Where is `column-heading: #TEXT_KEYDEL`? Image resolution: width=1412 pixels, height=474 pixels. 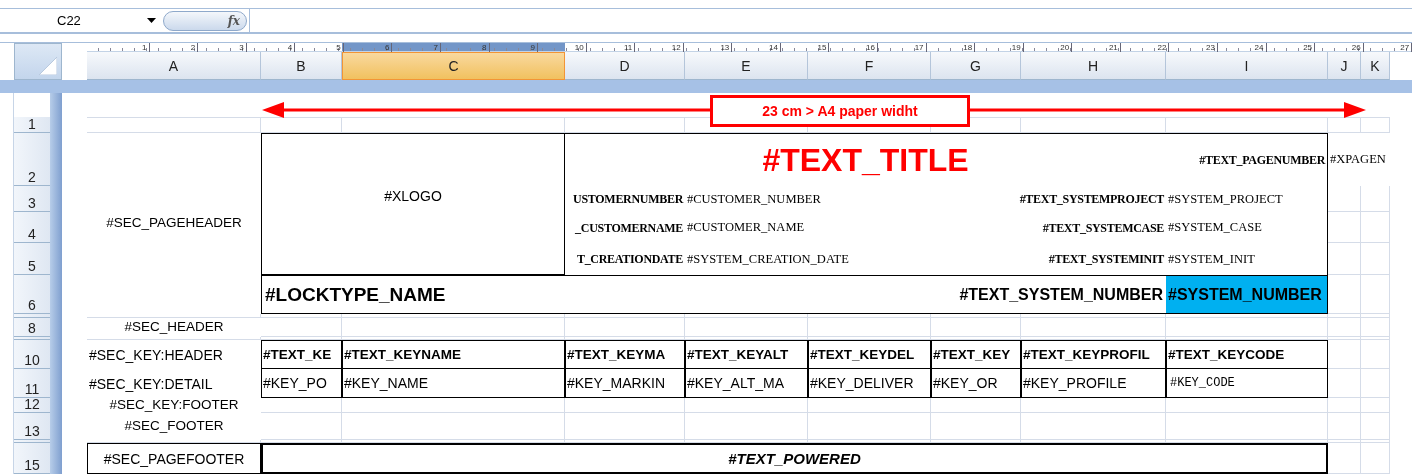
column-heading: #TEXT_KEYDEL is located at coordinates (869, 354).